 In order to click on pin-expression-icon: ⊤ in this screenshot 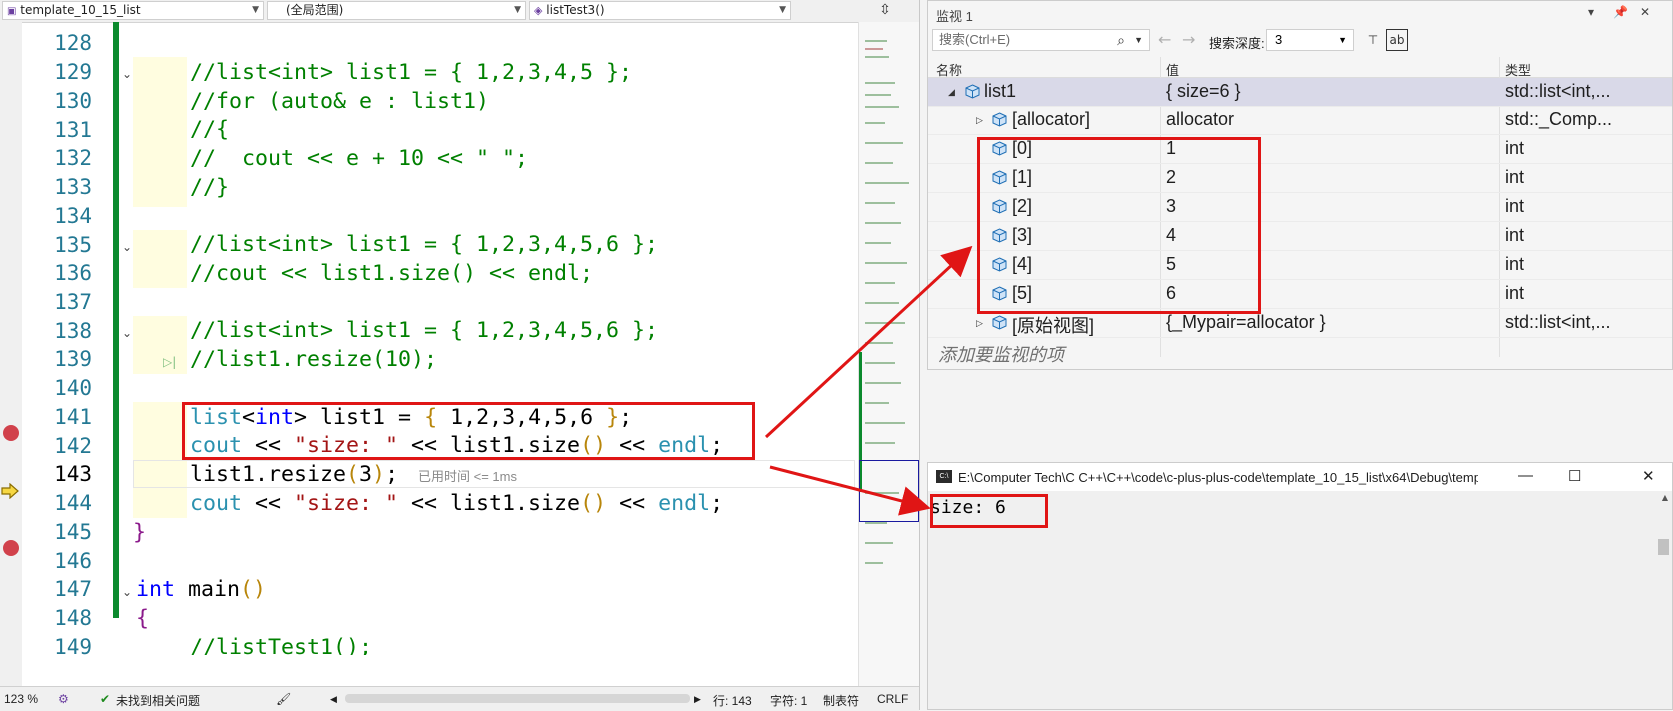, I will do `click(1373, 40)`.